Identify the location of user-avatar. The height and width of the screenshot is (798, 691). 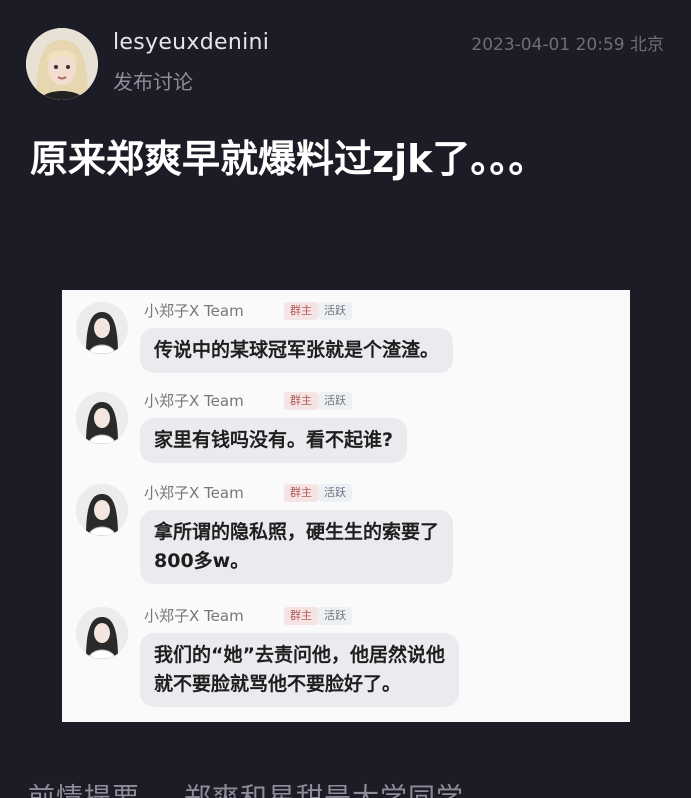
(62, 64).